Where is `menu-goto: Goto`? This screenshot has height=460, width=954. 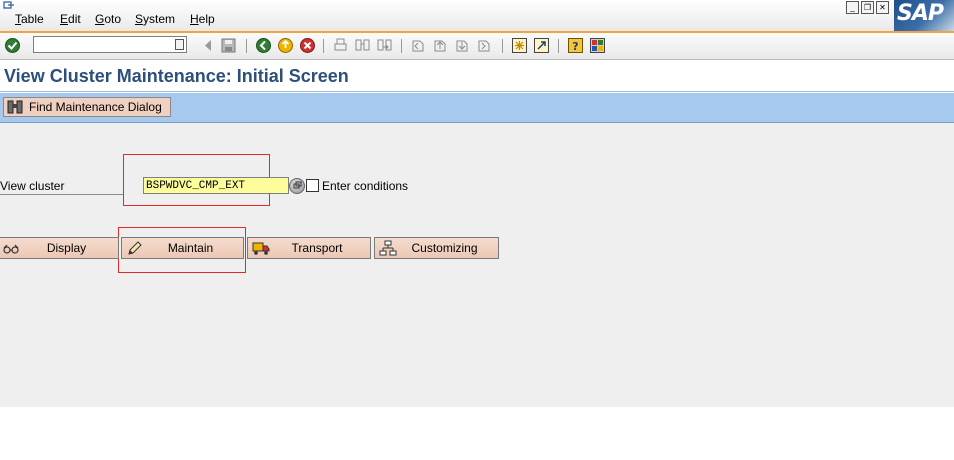
menu-goto: Goto is located at coordinates (108, 19).